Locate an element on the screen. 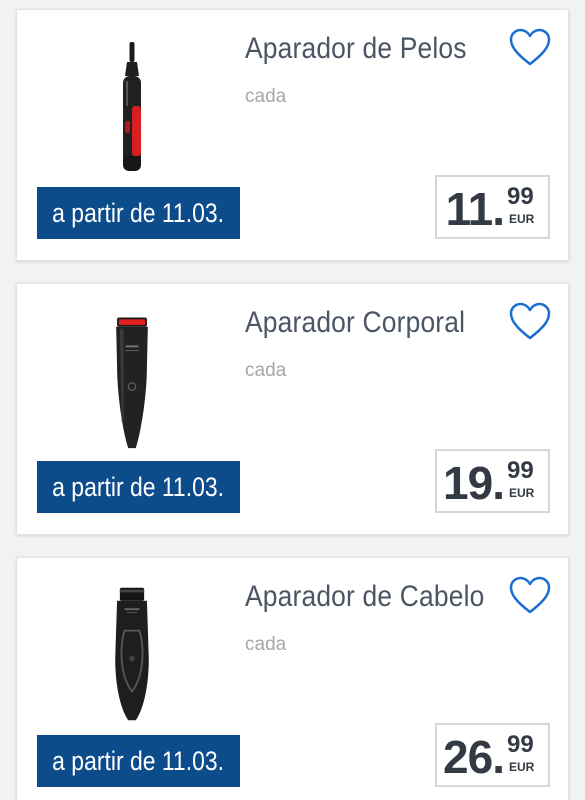 This screenshot has height=800, width=585. price-integer: 19. is located at coordinates (474, 483).